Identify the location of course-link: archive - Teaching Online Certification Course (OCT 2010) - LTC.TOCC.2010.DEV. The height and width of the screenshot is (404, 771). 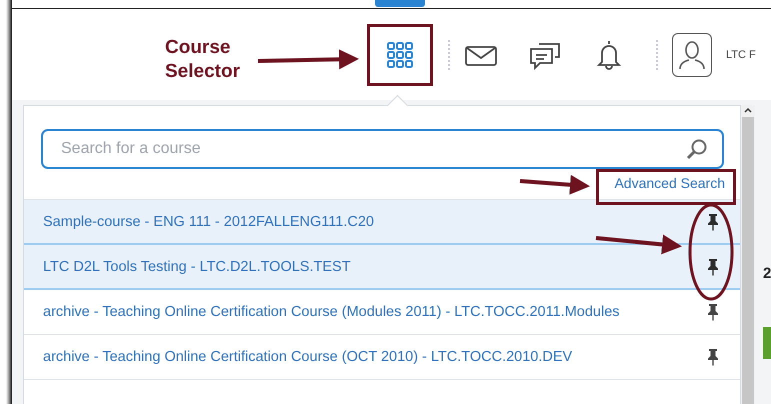
(374, 357).